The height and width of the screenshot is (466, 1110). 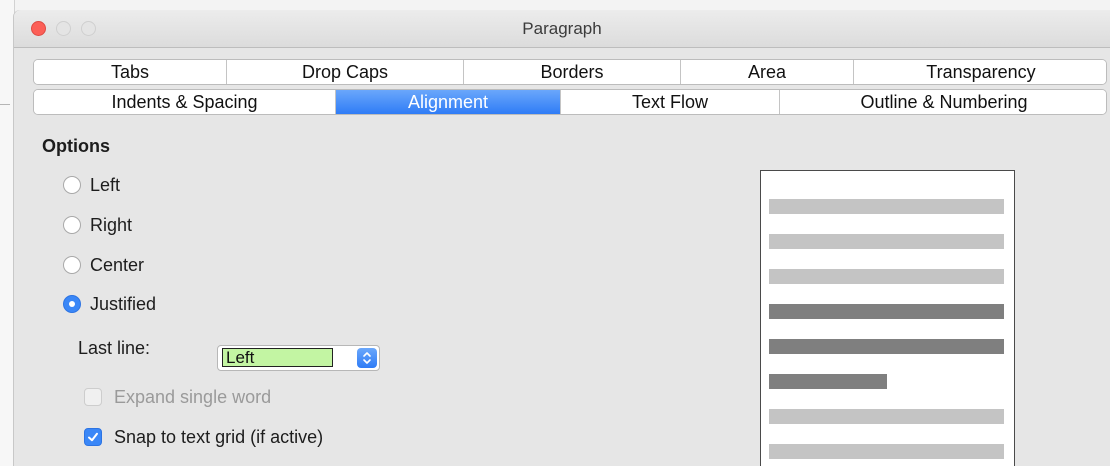 I want to click on background-window-edge, so click(x=7, y=233).